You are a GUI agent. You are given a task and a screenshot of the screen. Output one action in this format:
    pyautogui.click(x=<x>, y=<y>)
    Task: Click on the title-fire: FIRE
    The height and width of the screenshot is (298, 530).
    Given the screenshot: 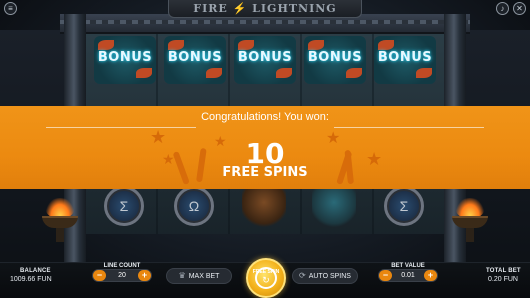 What is the action you would take?
    pyautogui.click(x=210, y=8)
    